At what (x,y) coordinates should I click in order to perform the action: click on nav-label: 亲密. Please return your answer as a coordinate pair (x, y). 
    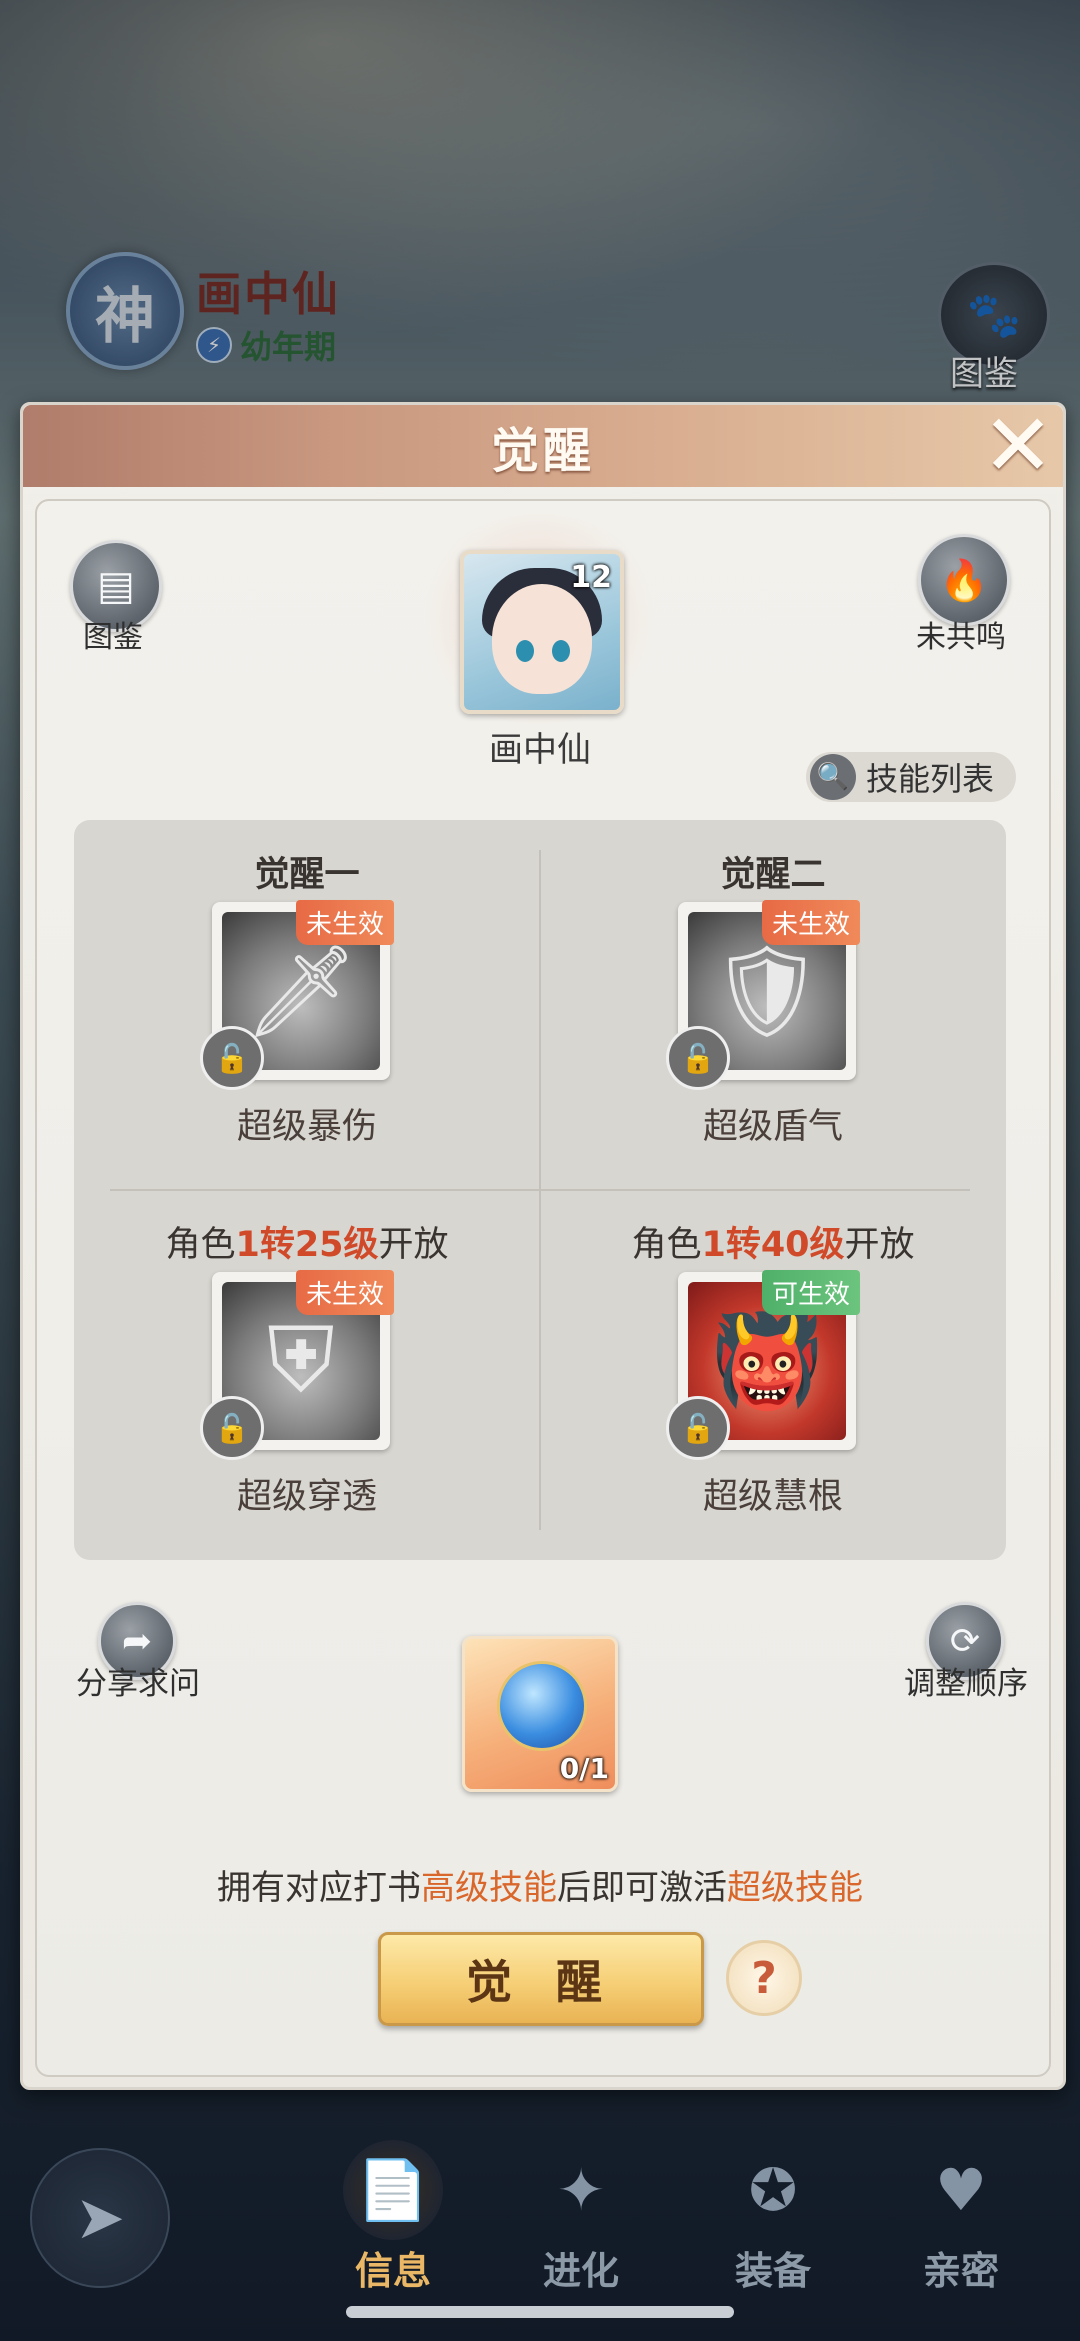
    Looking at the image, I should click on (960, 2271).